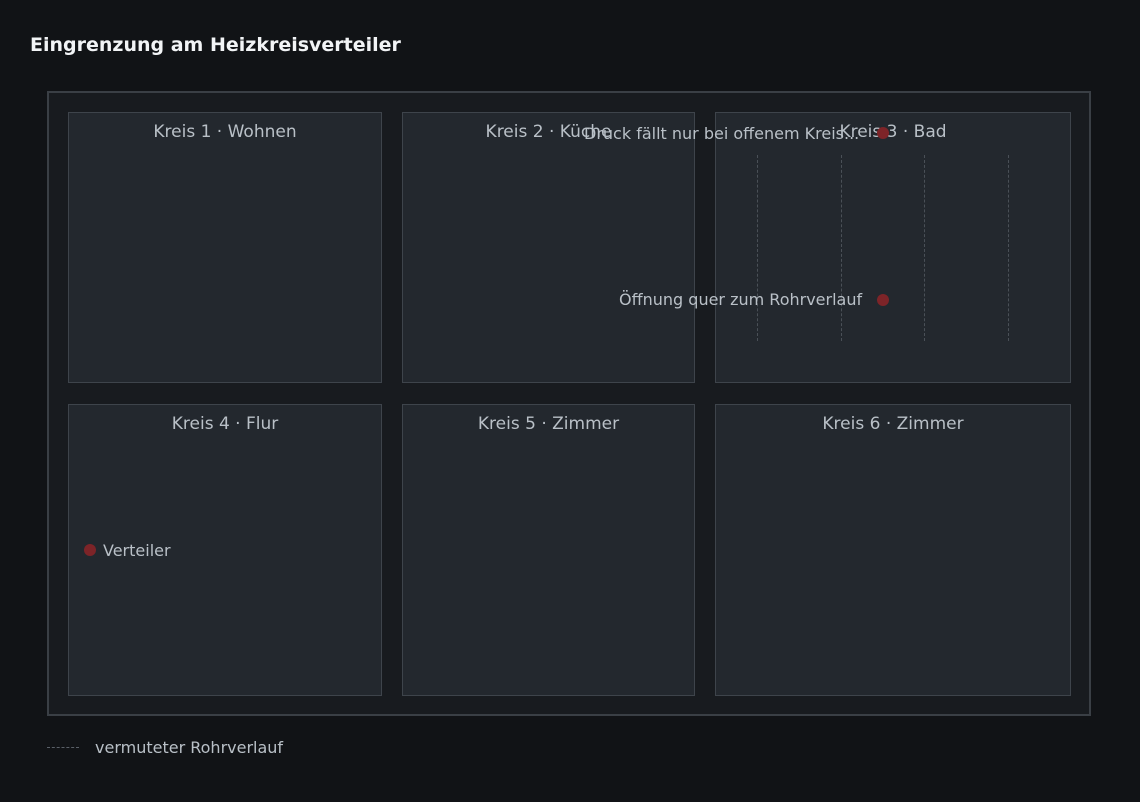 This screenshot has height=802, width=1140. What do you see at coordinates (893, 550) in the screenshot?
I see `zone-circuit-6: Kreis 6 · Zimmer` at bounding box center [893, 550].